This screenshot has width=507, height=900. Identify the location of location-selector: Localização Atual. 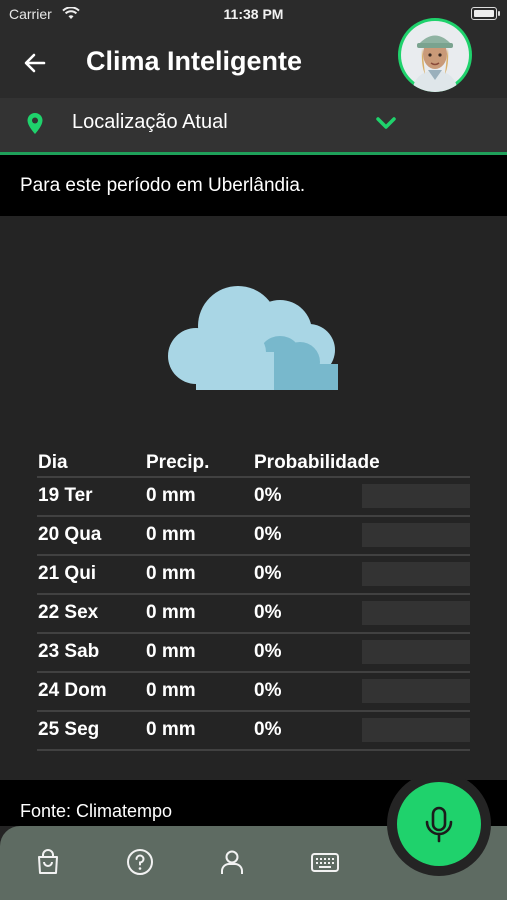
(253, 126).